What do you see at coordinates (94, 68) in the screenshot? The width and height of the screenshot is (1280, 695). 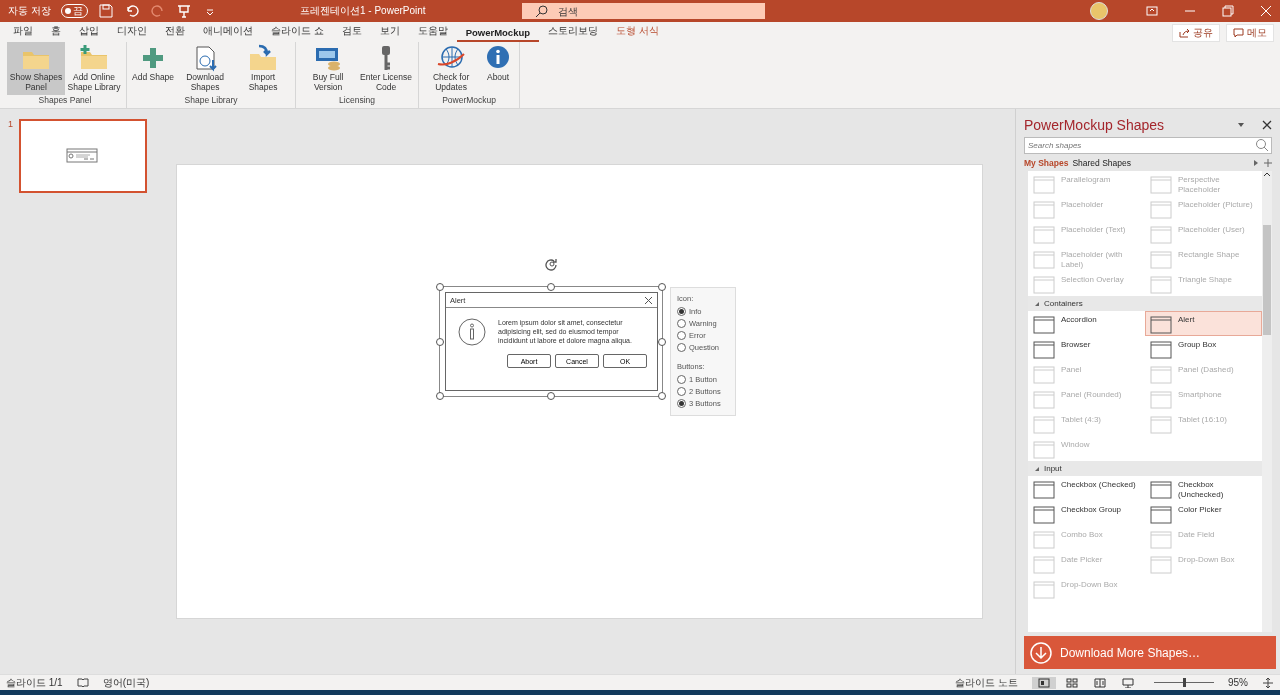 I see `ribbon-button: Add Online Shape Library` at bounding box center [94, 68].